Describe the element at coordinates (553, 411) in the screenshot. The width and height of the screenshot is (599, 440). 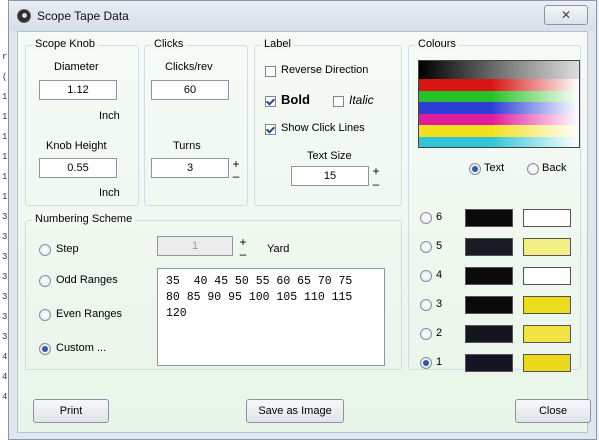
I see `close-button: Close` at that location.